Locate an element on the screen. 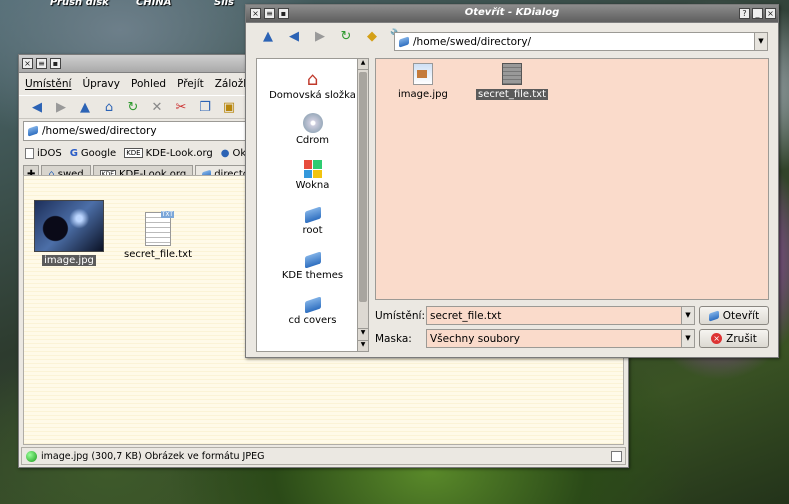  image-thumbnail-icon is located at coordinates (69, 226).